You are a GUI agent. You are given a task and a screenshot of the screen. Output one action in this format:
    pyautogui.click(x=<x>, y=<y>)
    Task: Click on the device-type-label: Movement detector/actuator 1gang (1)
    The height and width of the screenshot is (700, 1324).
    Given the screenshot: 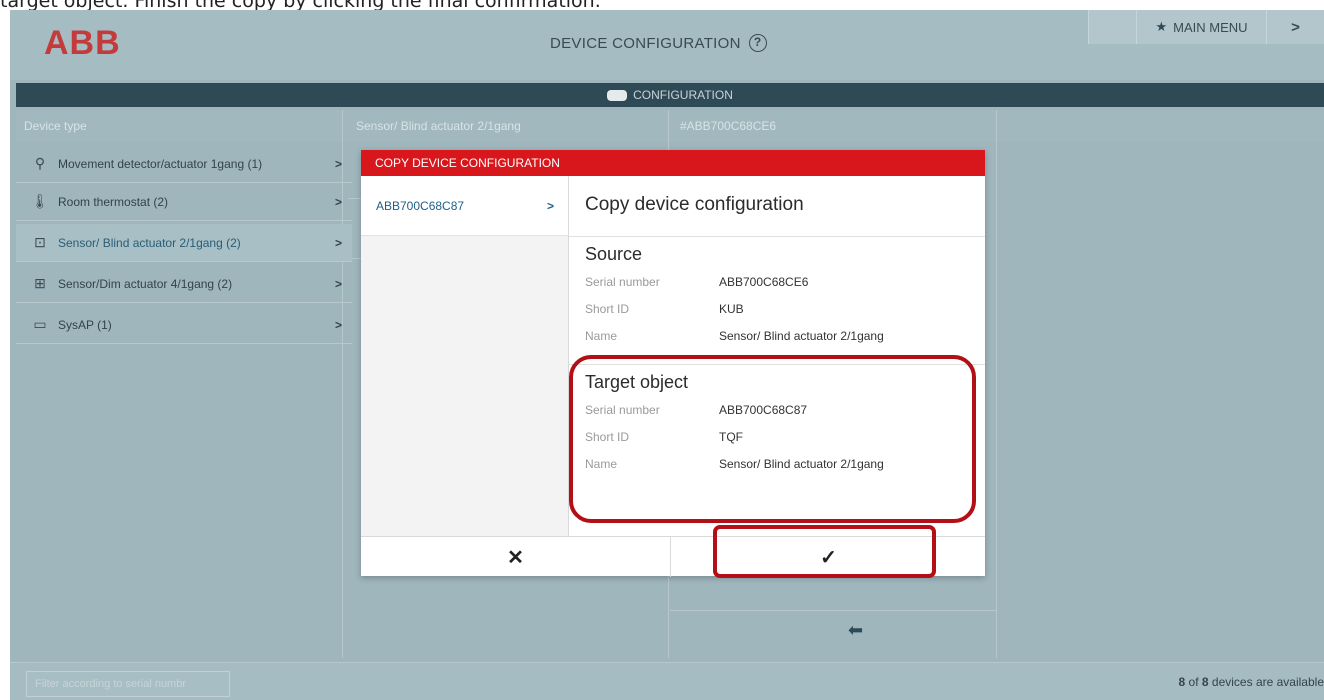 What is the action you would take?
    pyautogui.click(x=160, y=163)
    